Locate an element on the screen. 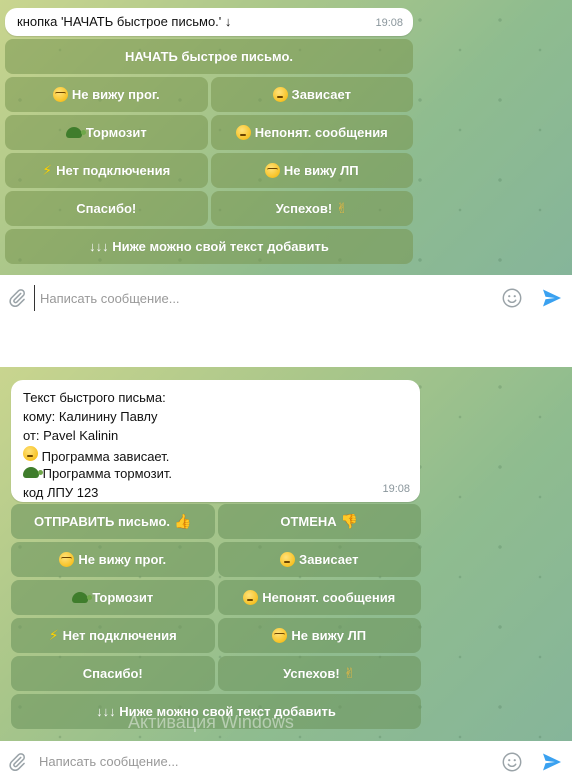 This screenshot has height=782, width=572. button-label: ↓↓↓ Ниже можно свой текст добавить is located at coordinates (209, 246).